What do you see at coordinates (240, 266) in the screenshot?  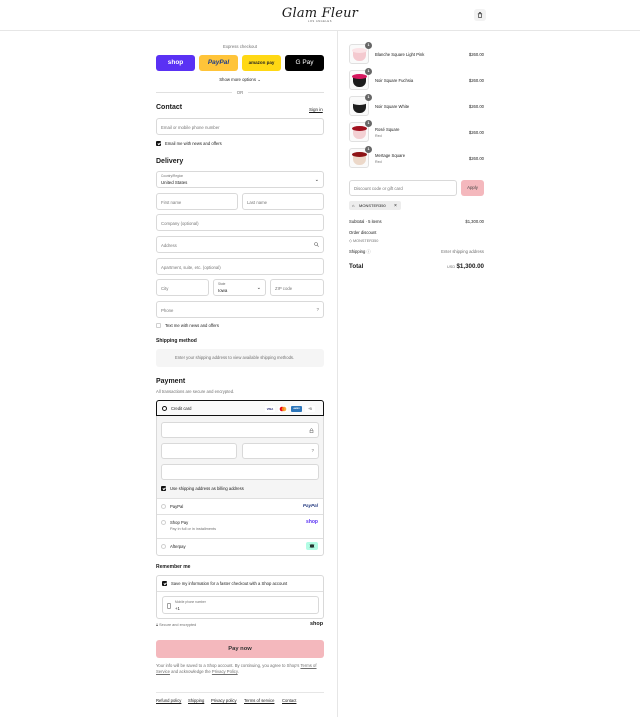 I see `apartment-field: Apartment, suite, etc. (optional)` at bounding box center [240, 266].